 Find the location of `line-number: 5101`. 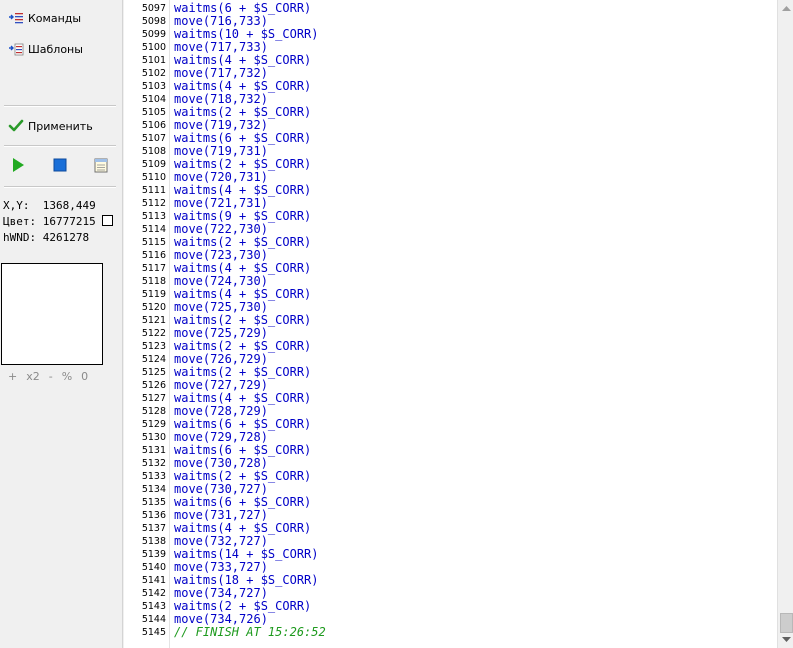

line-number: 5101 is located at coordinates (153, 60).